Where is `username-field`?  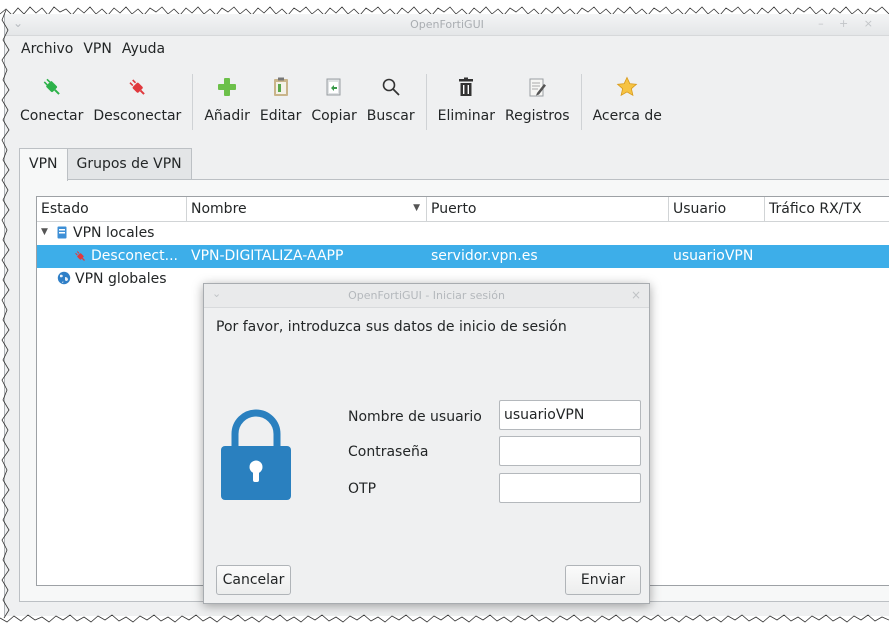
username-field is located at coordinates (570, 415).